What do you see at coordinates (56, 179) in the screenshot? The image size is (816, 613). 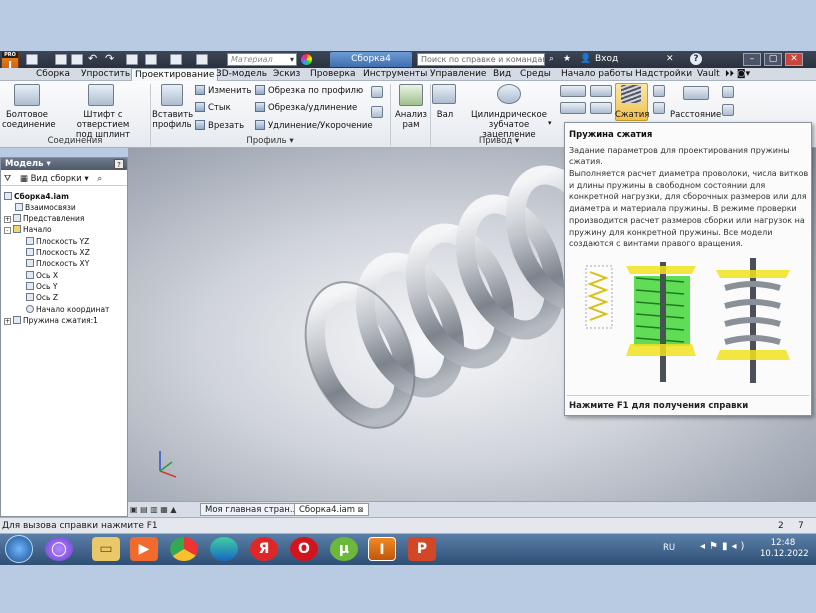 I see `view-mode-dropdown: Вид сборки` at bounding box center [56, 179].